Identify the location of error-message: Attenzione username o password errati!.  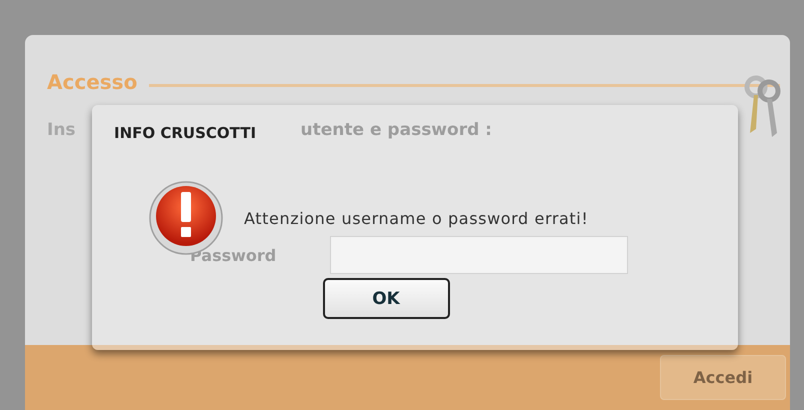
(416, 218).